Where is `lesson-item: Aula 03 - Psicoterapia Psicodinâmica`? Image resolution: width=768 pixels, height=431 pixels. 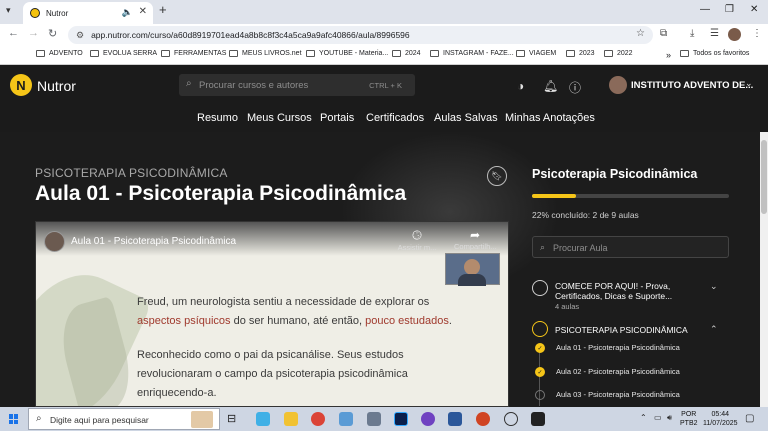
lesson-item: Aula 03 - Psicoterapia Psicodinâmica is located at coordinates (630, 395).